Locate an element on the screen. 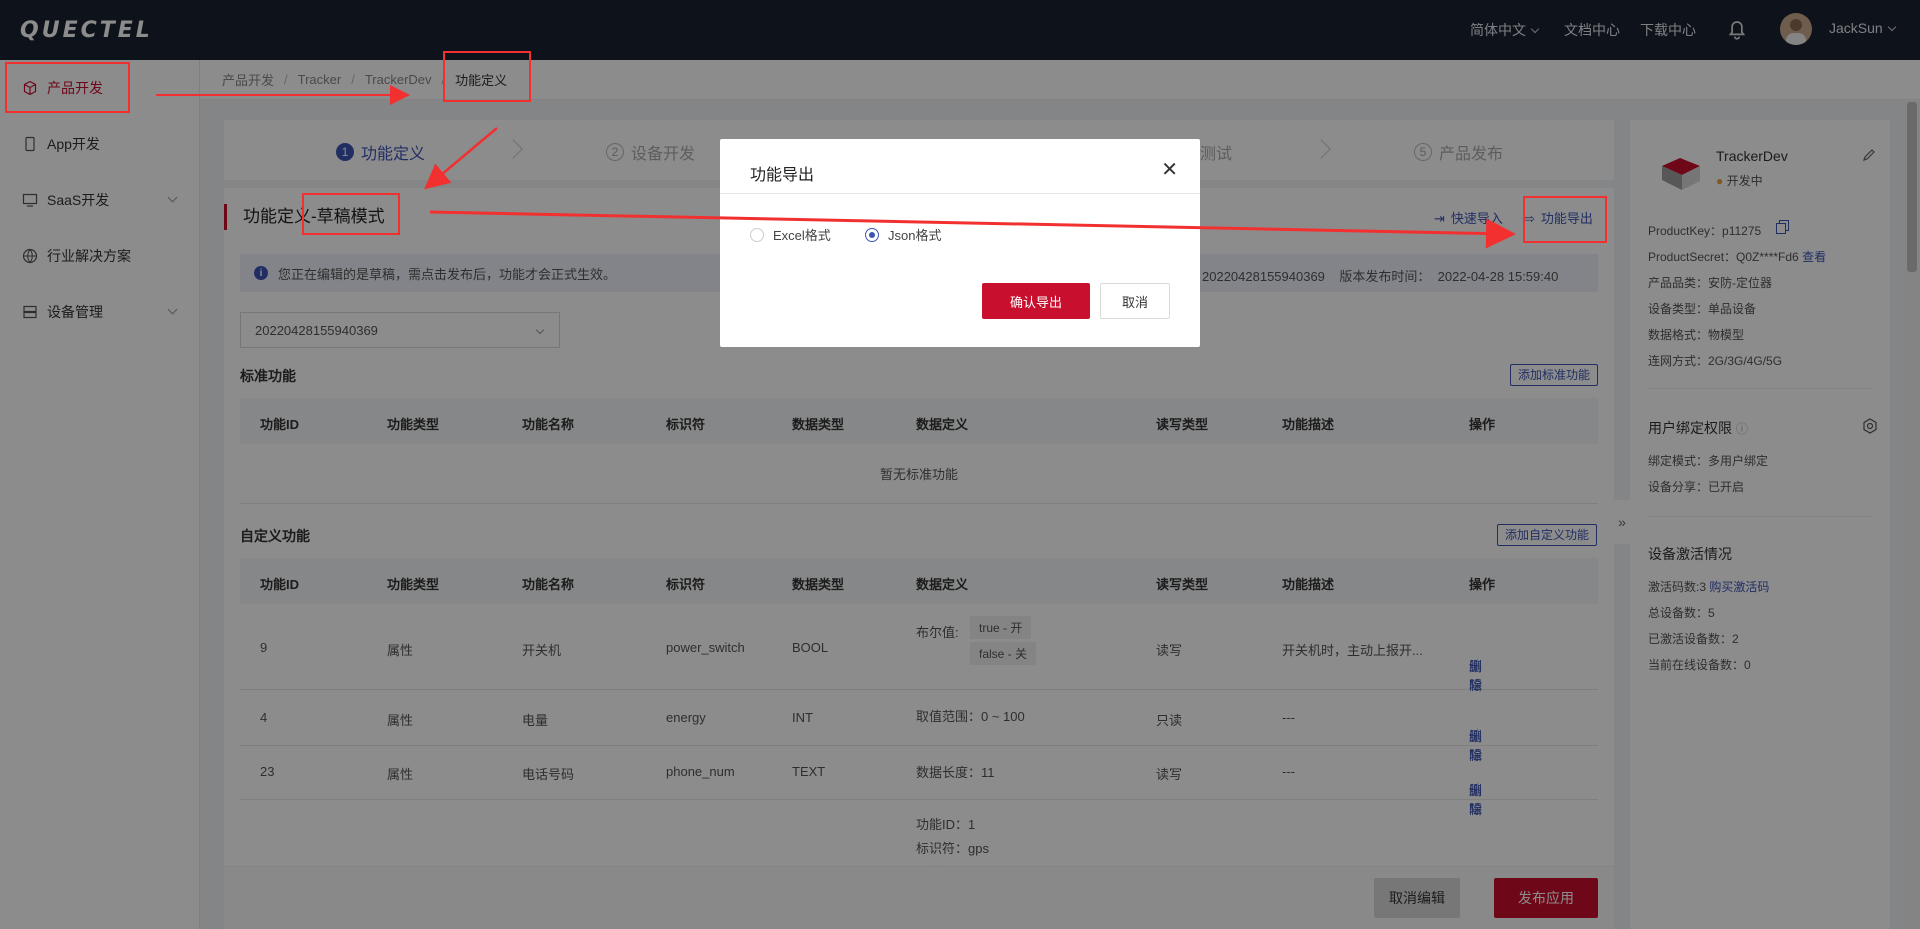  annotation-box-breadcrumb is located at coordinates (487, 76).